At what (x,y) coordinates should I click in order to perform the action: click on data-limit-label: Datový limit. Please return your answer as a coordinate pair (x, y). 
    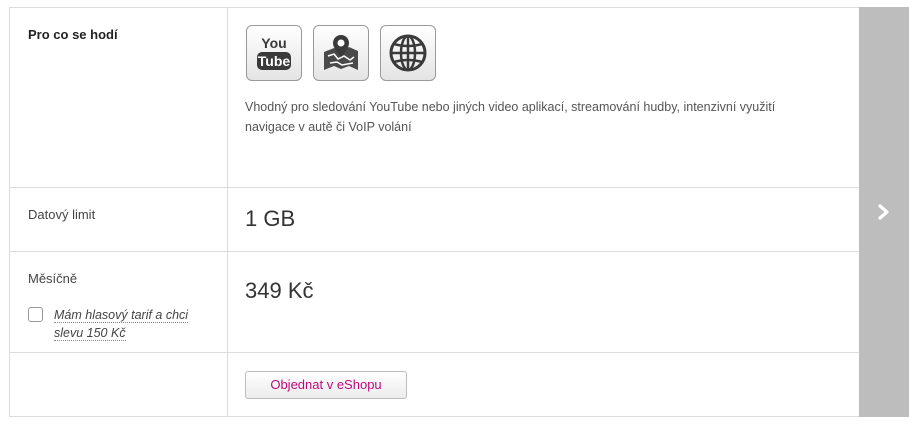
    Looking at the image, I should click on (62, 214).